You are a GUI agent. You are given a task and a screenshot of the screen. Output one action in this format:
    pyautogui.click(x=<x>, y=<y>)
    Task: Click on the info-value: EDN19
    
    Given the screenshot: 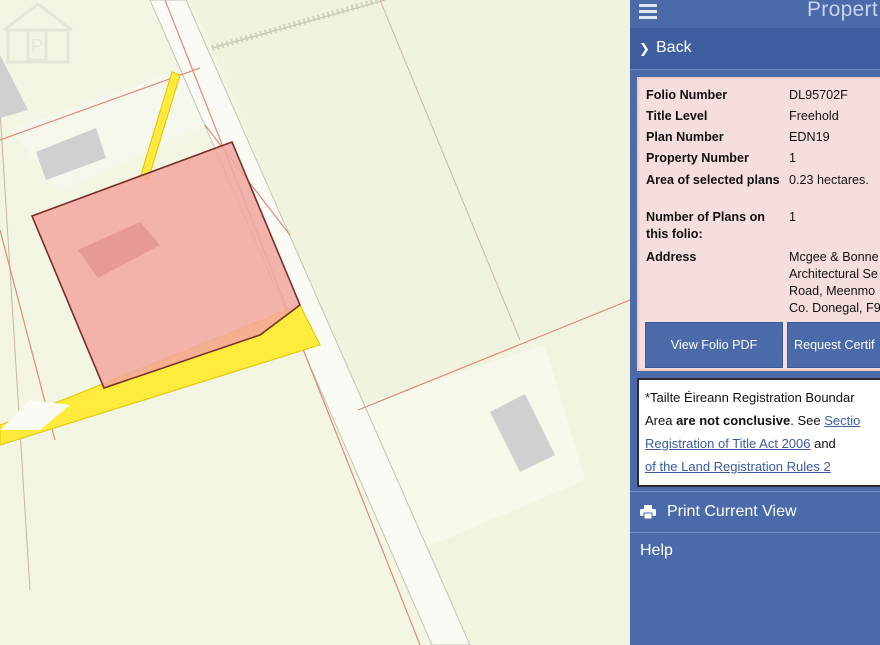 What is the action you would take?
    pyautogui.click(x=809, y=137)
    